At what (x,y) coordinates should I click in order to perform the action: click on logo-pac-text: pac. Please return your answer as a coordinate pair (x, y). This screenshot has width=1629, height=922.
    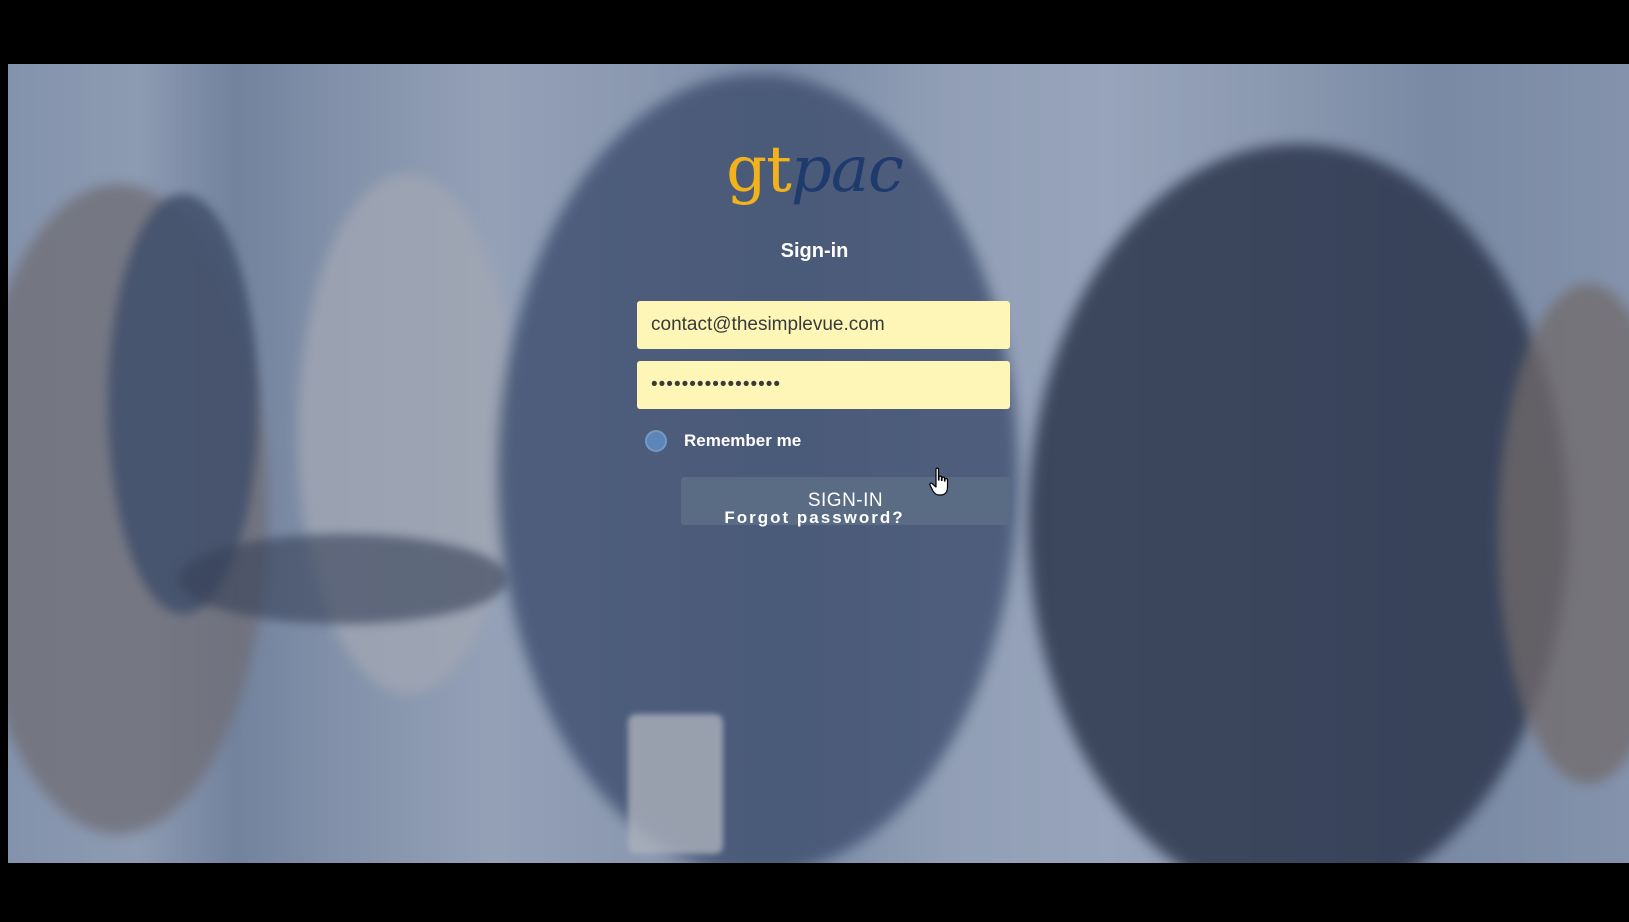
    Looking at the image, I should click on (847, 170).